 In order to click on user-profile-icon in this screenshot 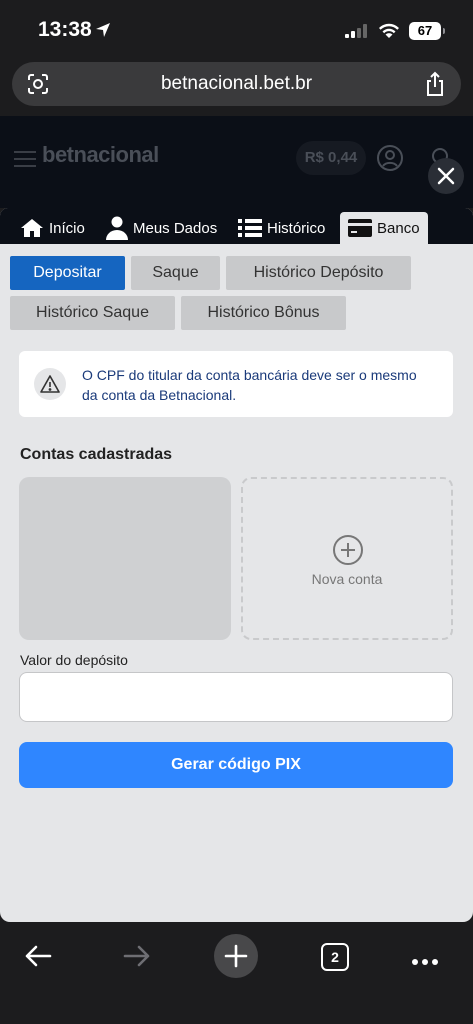, I will do `click(390, 160)`.